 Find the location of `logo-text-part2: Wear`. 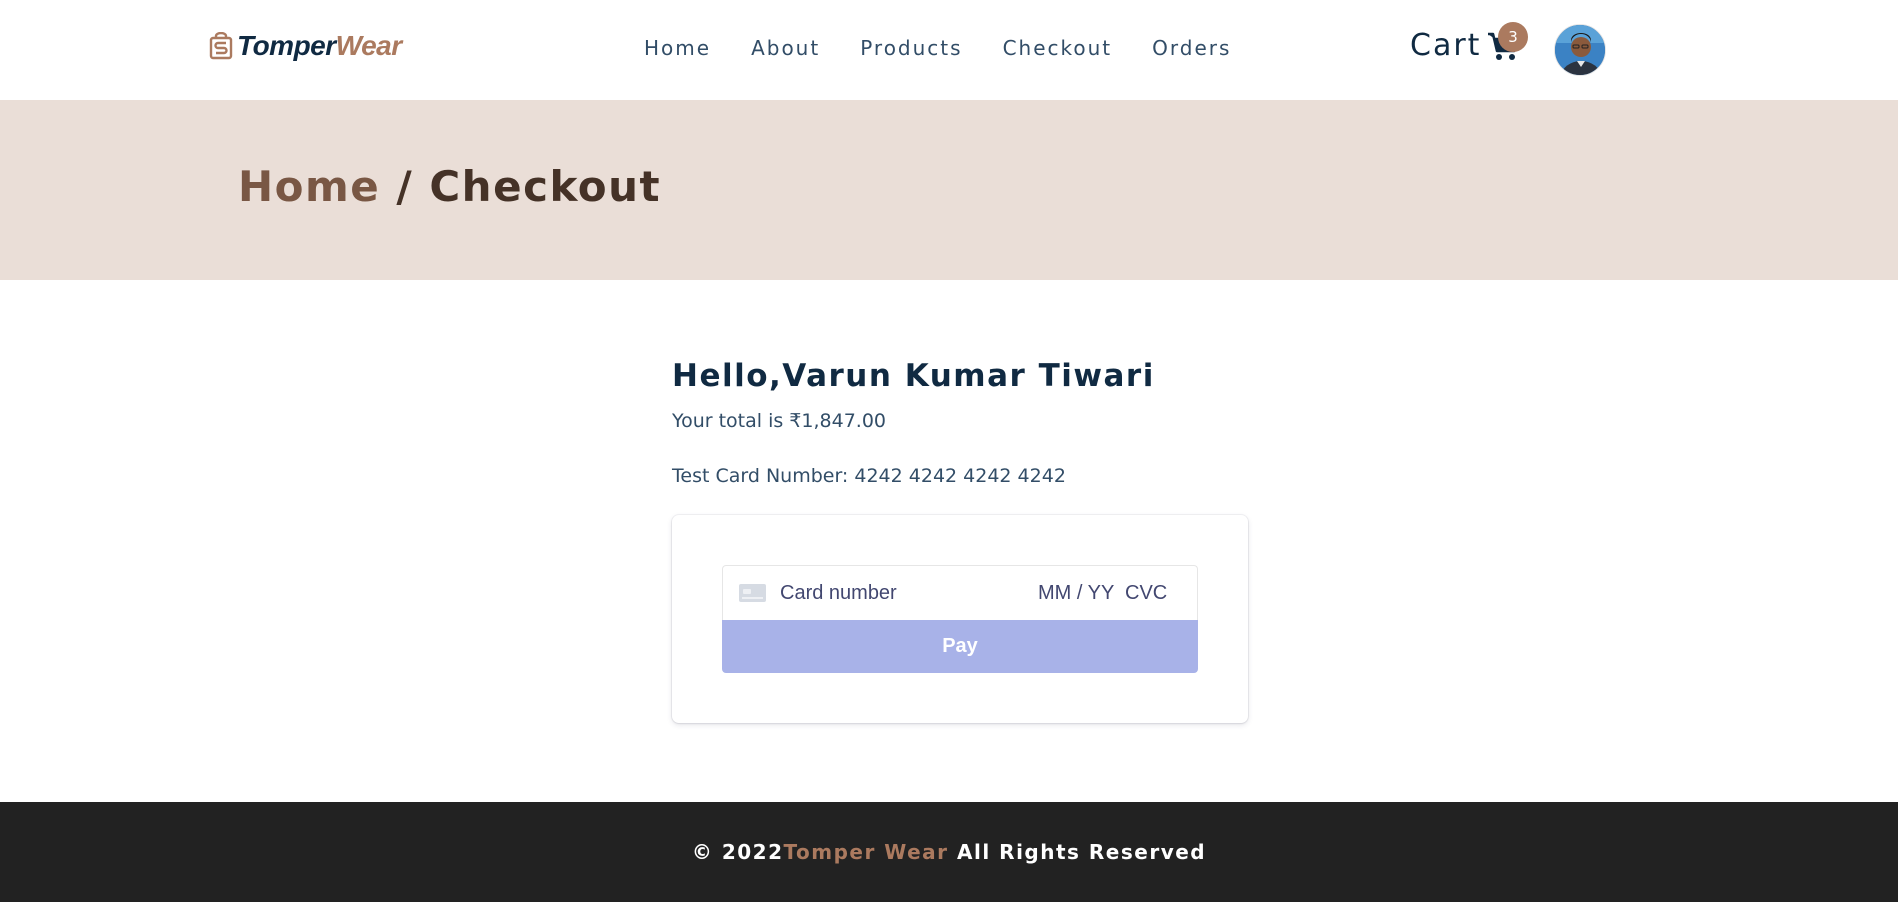

logo-text-part2: Wear is located at coordinates (368, 45).